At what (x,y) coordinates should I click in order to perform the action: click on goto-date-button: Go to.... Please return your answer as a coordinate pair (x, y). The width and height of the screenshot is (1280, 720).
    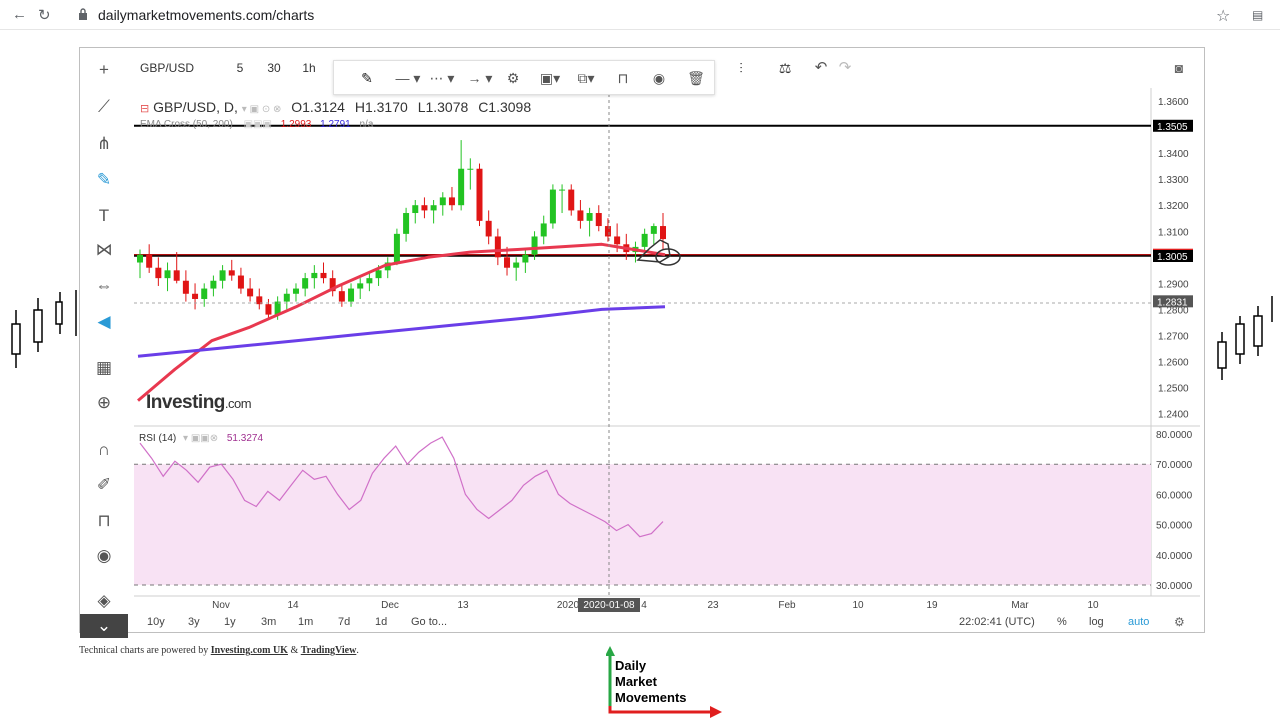
    Looking at the image, I should click on (429, 622).